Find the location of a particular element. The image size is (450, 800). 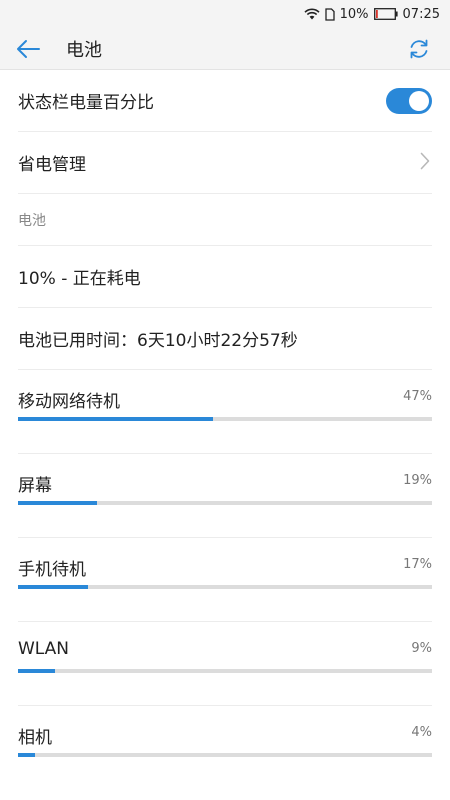

usage-item-percent: 9% is located at coordinates (421, 648).